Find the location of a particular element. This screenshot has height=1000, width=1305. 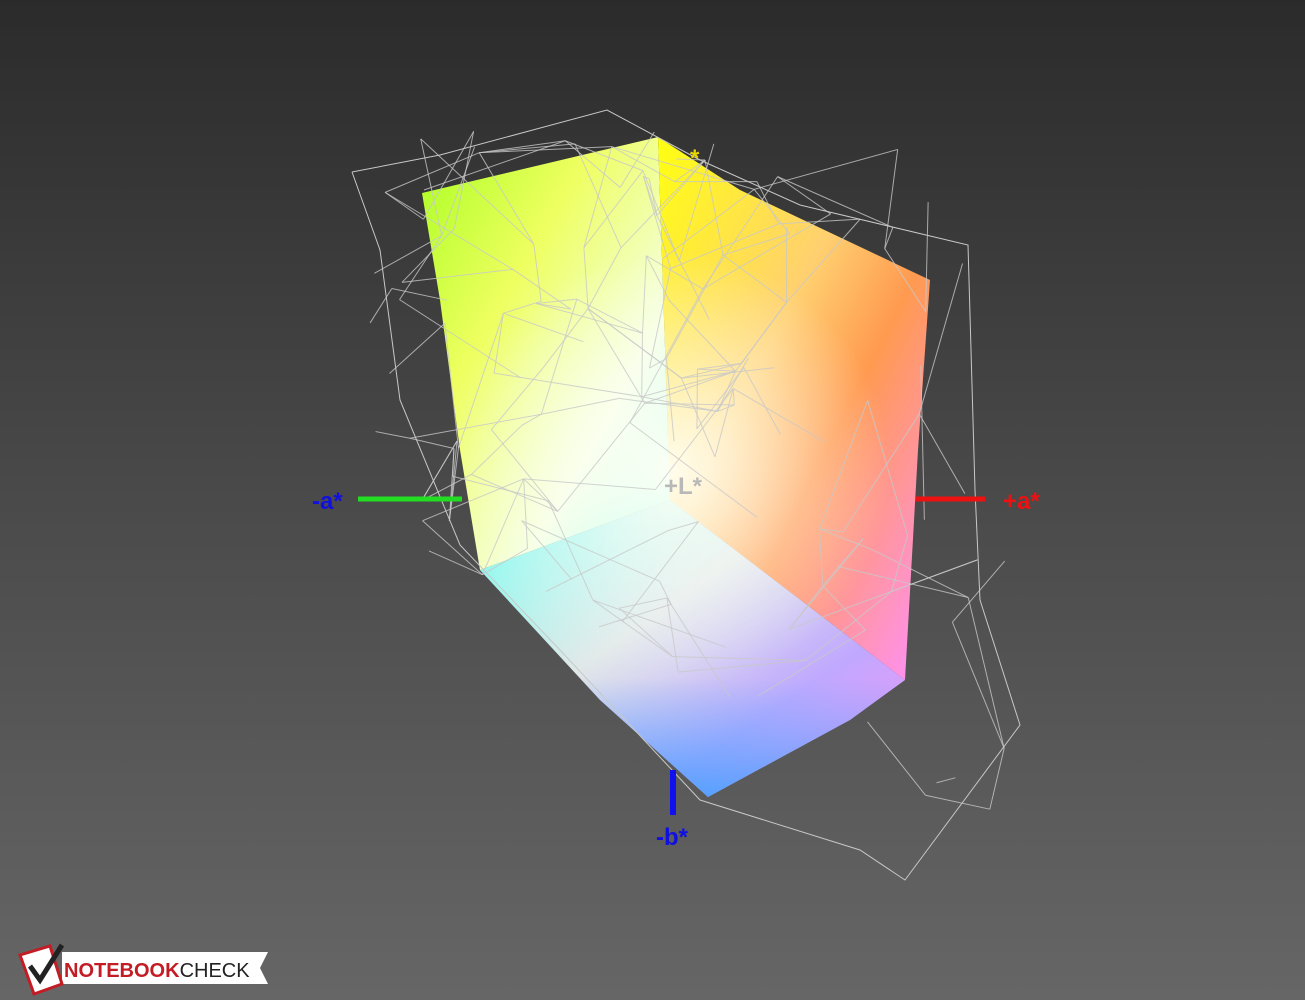

neg-b-label: -b* is located at coordinates (672, 837).